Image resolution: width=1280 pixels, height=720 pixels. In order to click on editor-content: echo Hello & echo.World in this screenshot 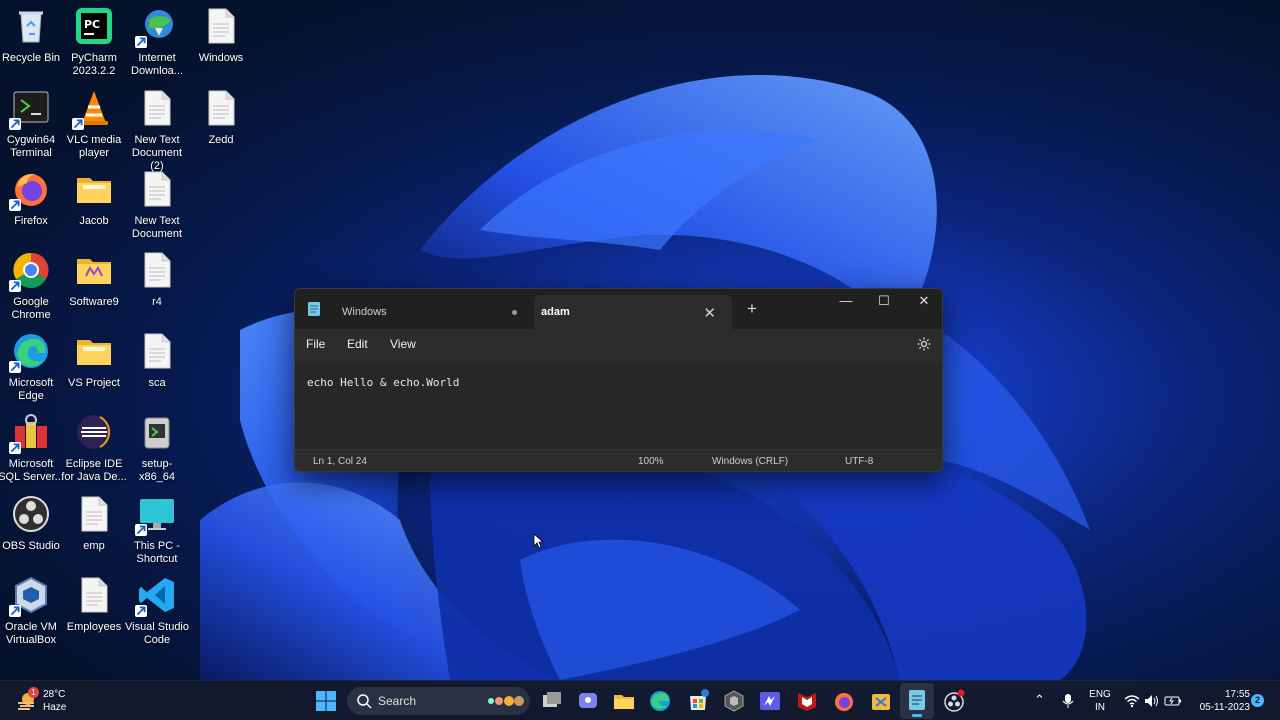, I will do `click(383, 382)`.